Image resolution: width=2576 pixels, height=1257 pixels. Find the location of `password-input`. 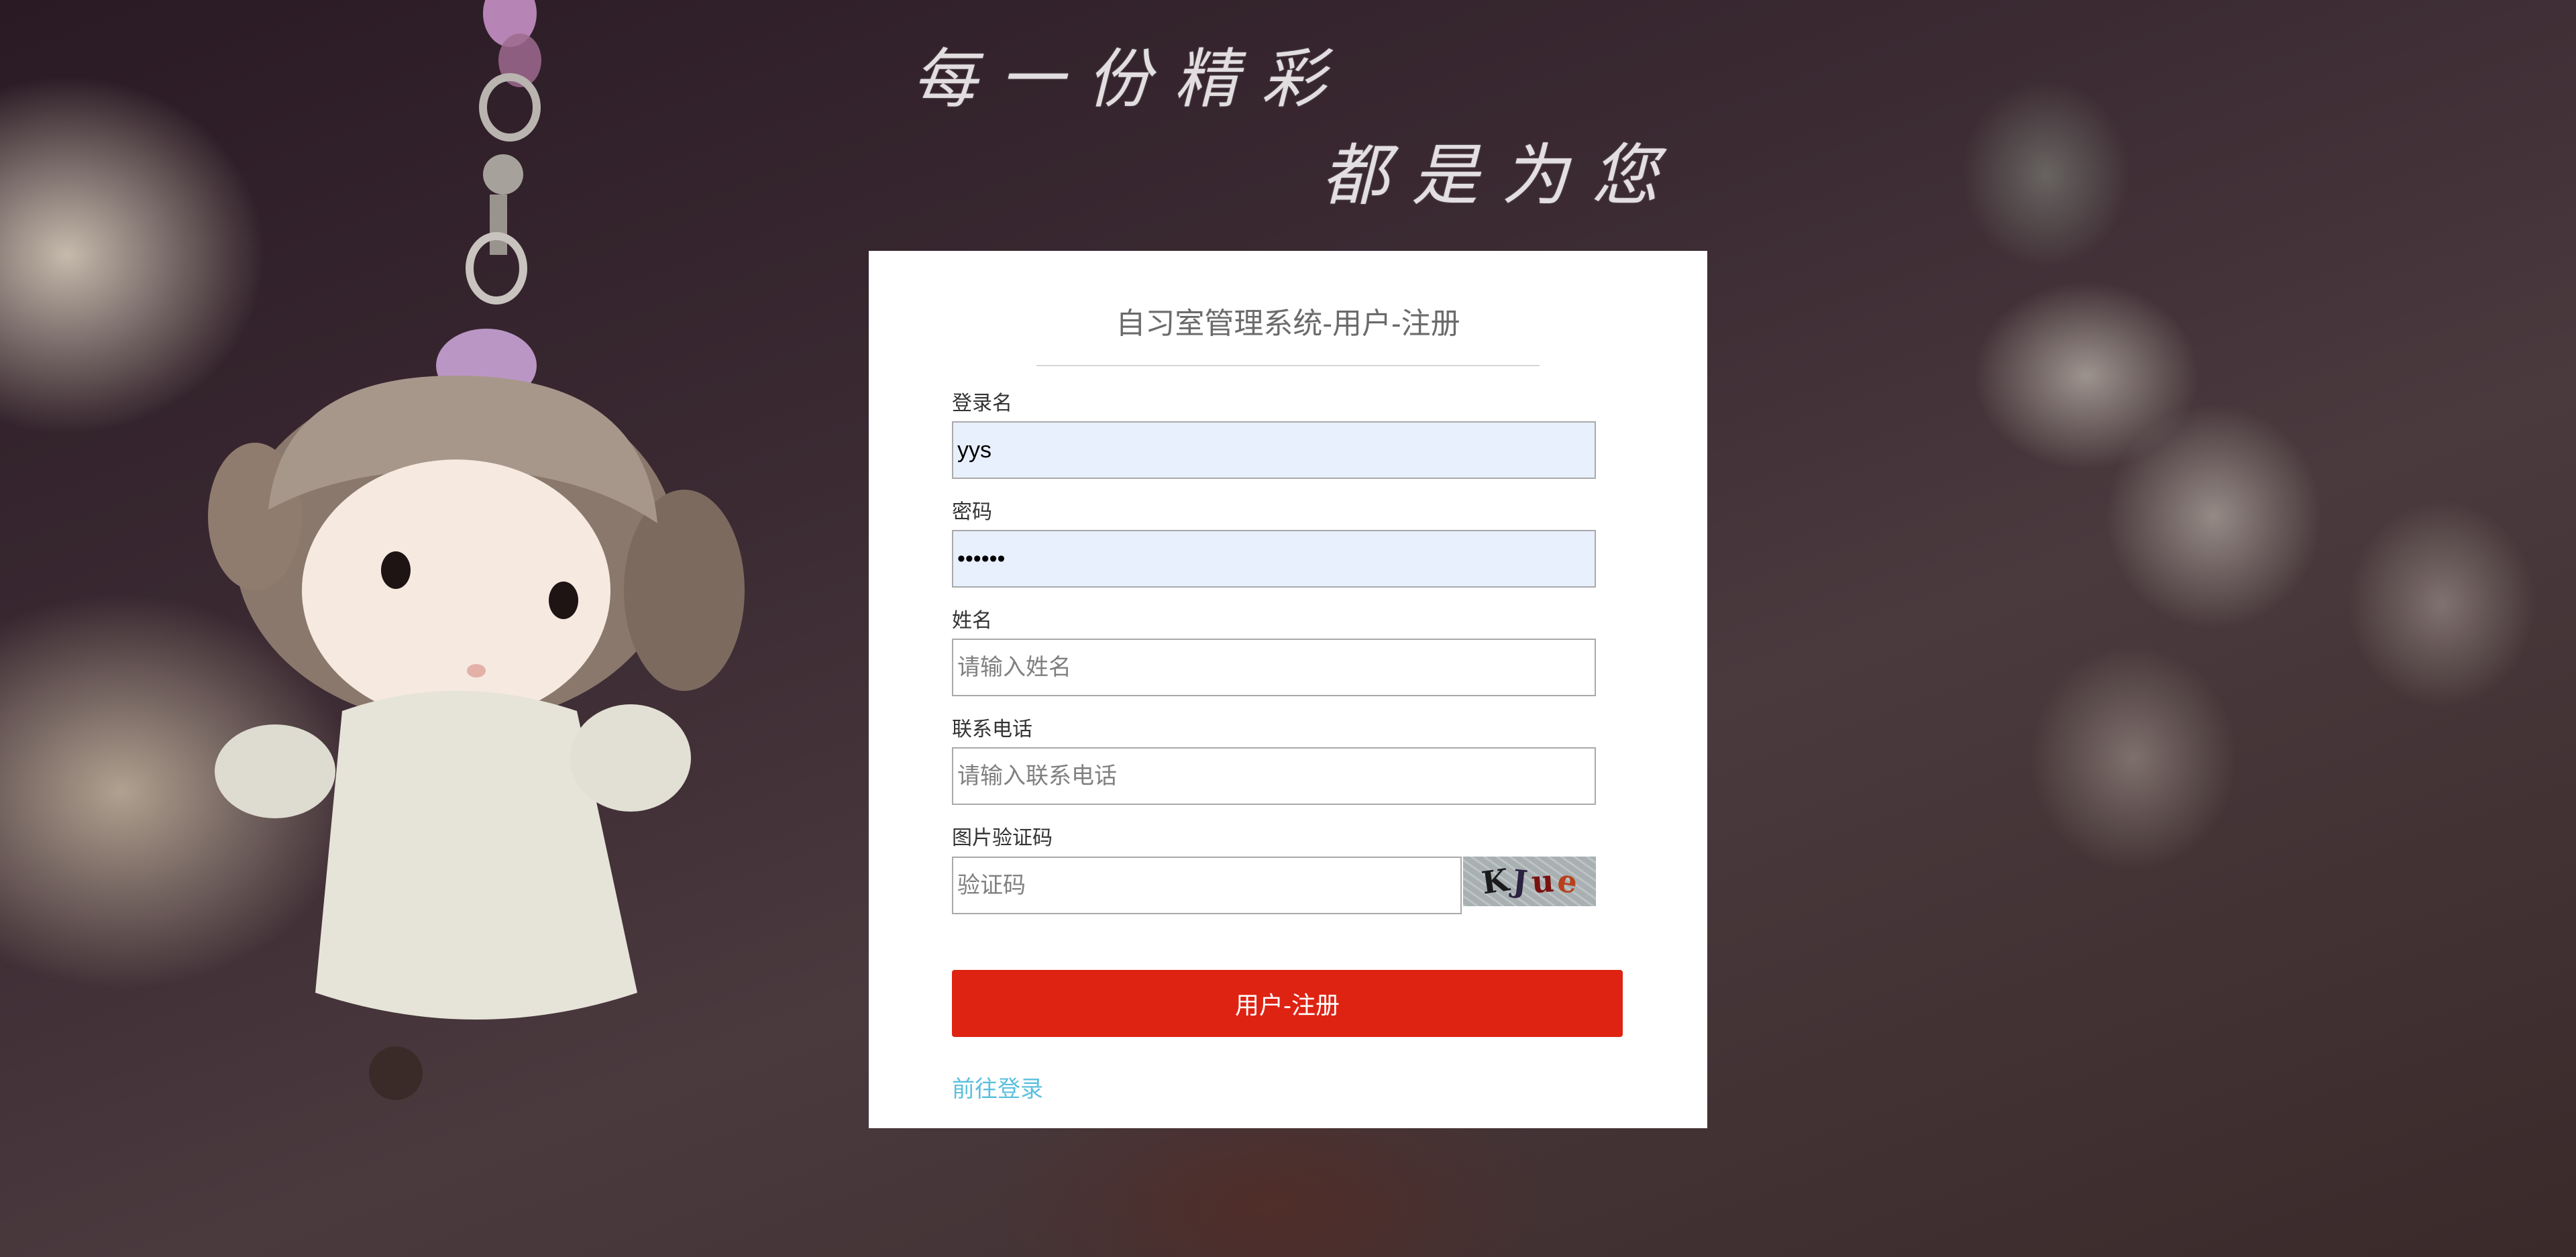

password-input is located at coordinates (1274, 559).